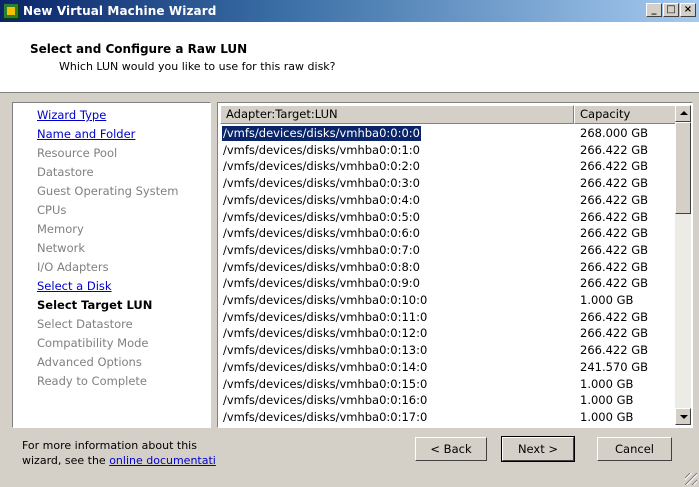 This screenshot has height=487, width=699. I want to click on step-compatibility-mode: Compatibility Mode, so click(93, 343).